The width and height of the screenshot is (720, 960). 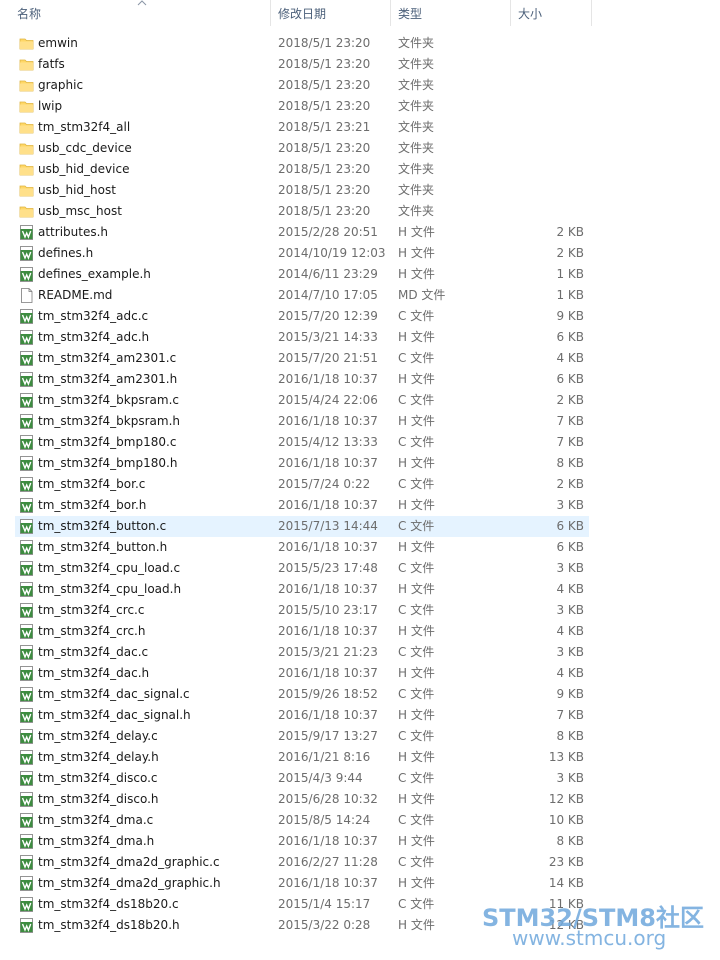 I want to click on file-row: tm_stm32f4_dac.h 2016/1/18 10:37 H 文件 4 KB, so click(x=302, y=673).